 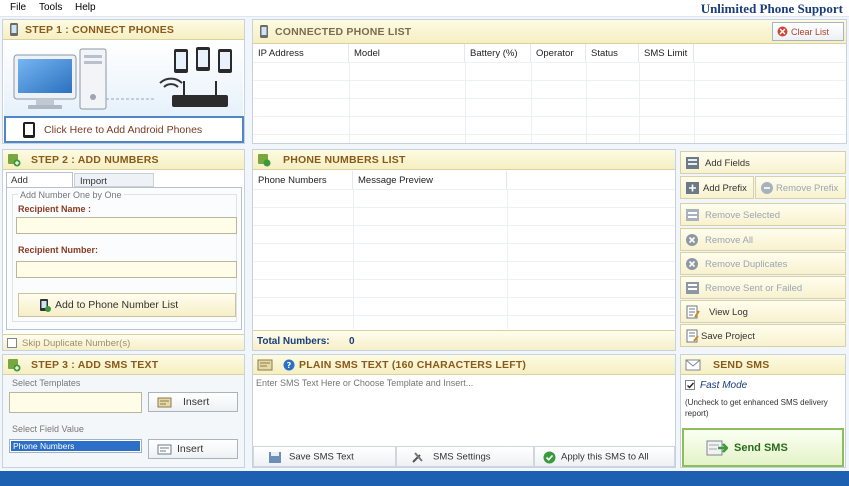 What do you see at coordinates (76, 343) in the screenshot?
I see `skip-duplicates-label: Skip Duplicate Number(s)` at bounding box center [76, 343].